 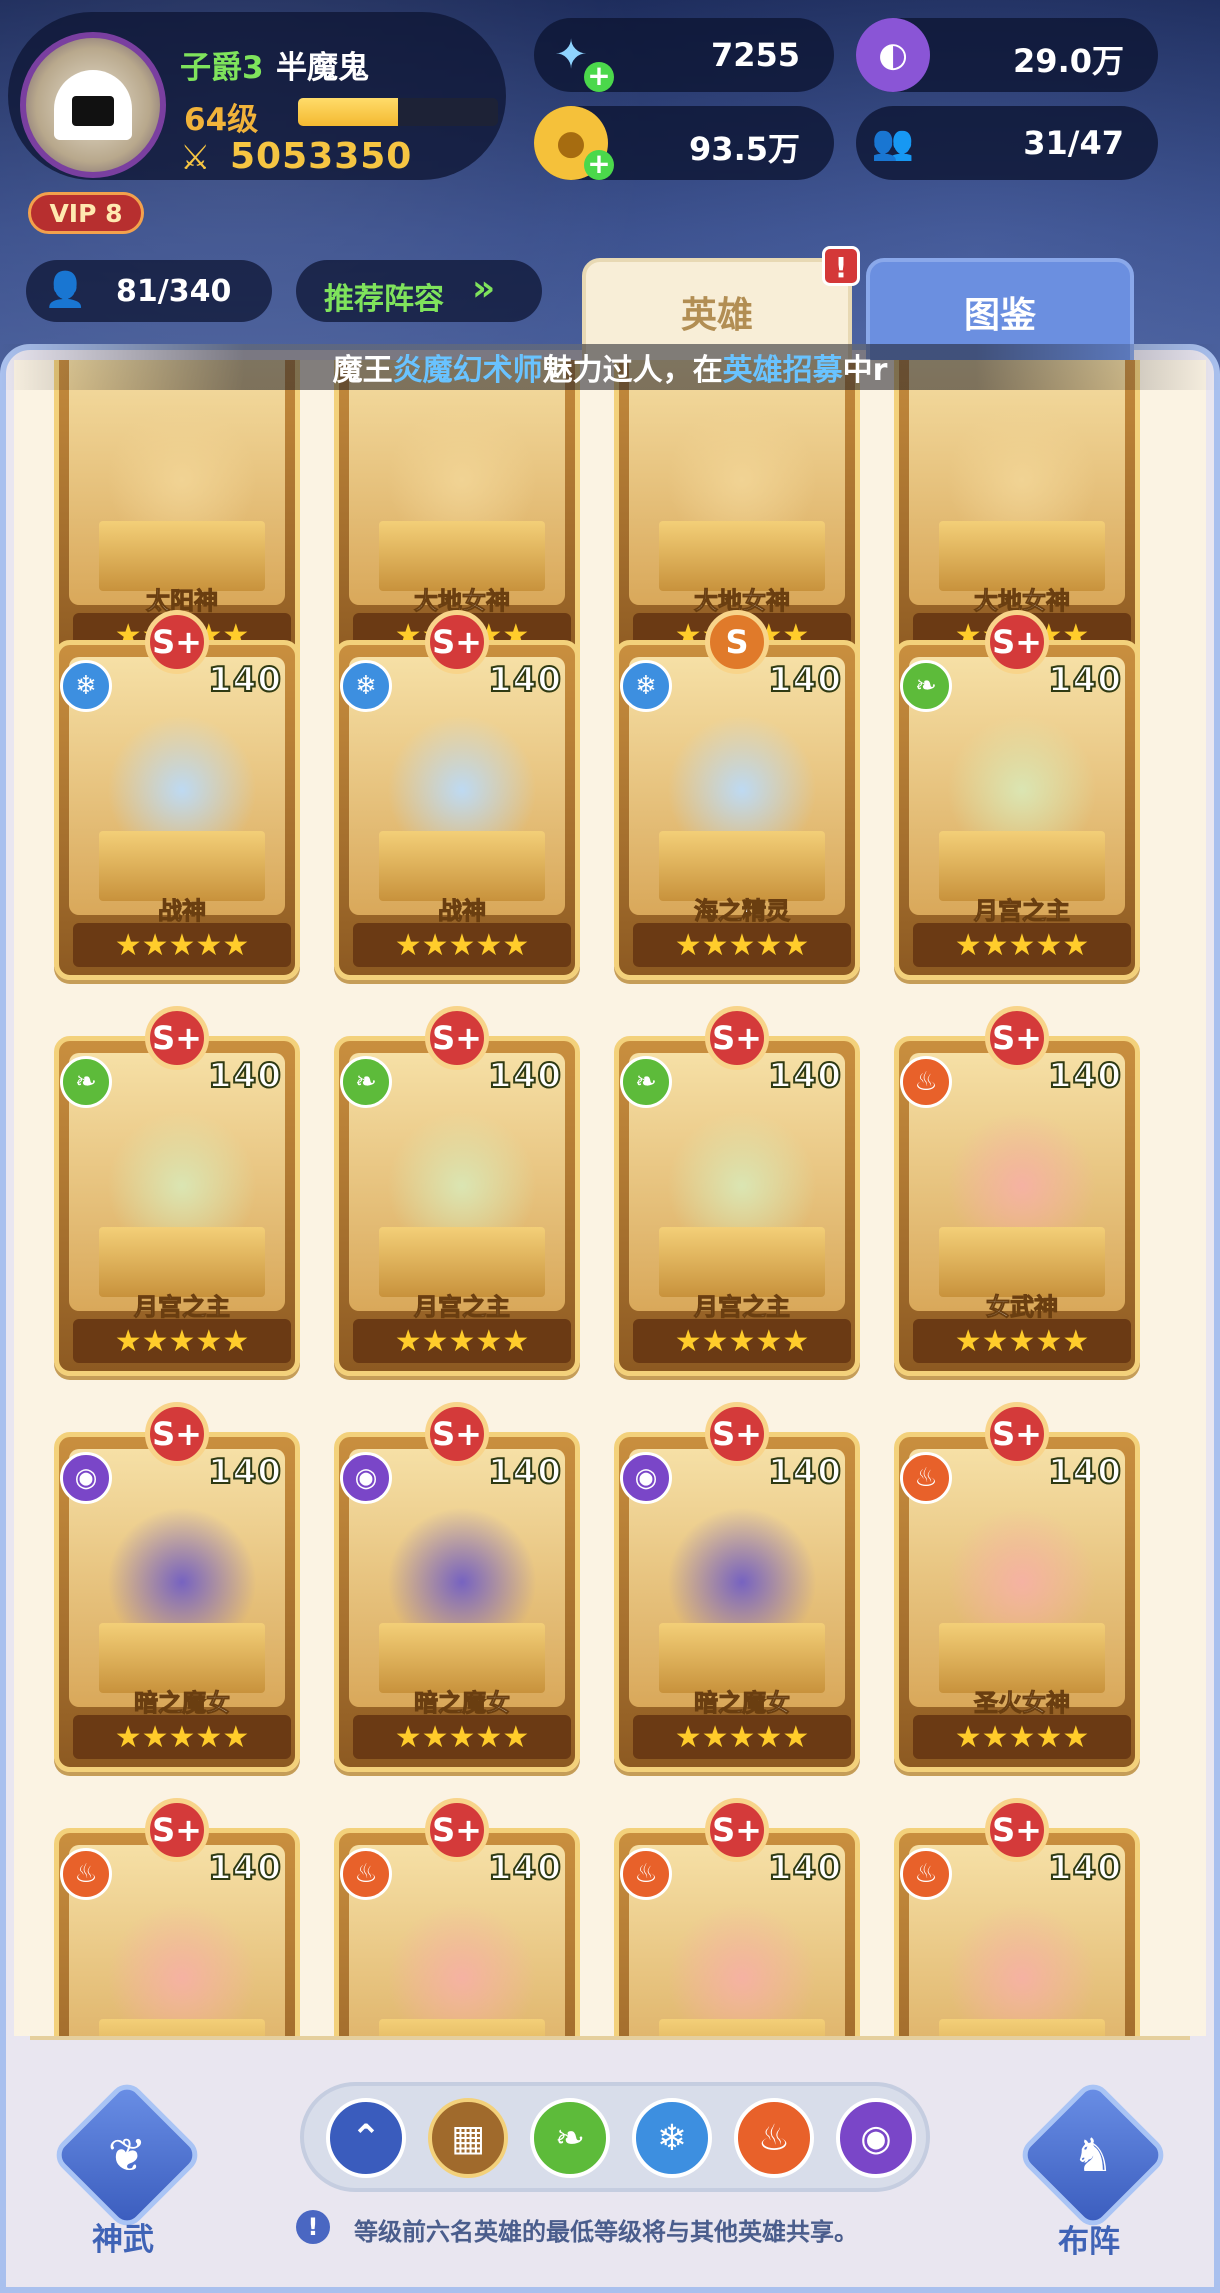 What do you see at coordinates (467, 370) in the screenshot?
I see `marquee-highlight-1: 炎魔幻术师` at bounding box center [467, 370].